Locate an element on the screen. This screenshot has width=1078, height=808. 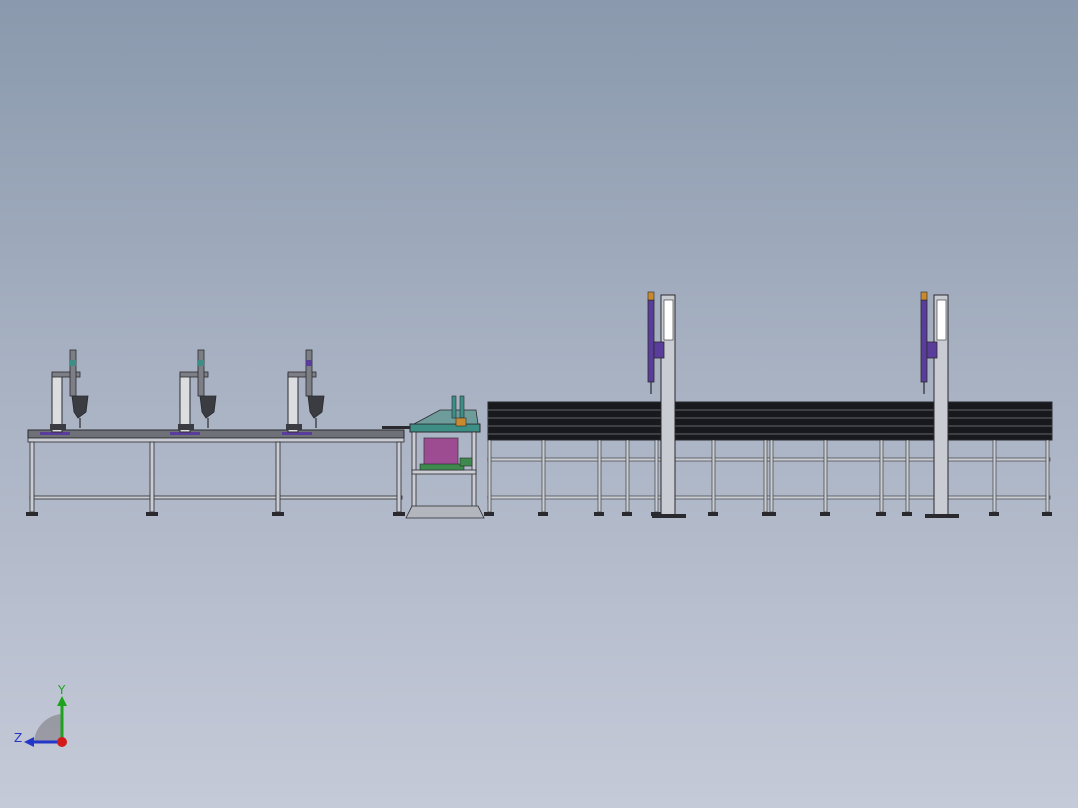
station-1-column is located at coordinates (57, 403).